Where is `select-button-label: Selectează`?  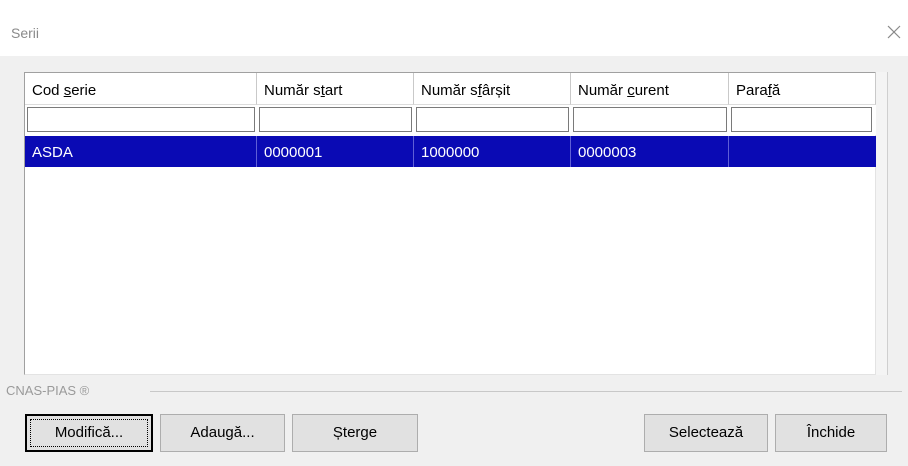 select-button-label: Selectează is located at coordinates (706, 432).